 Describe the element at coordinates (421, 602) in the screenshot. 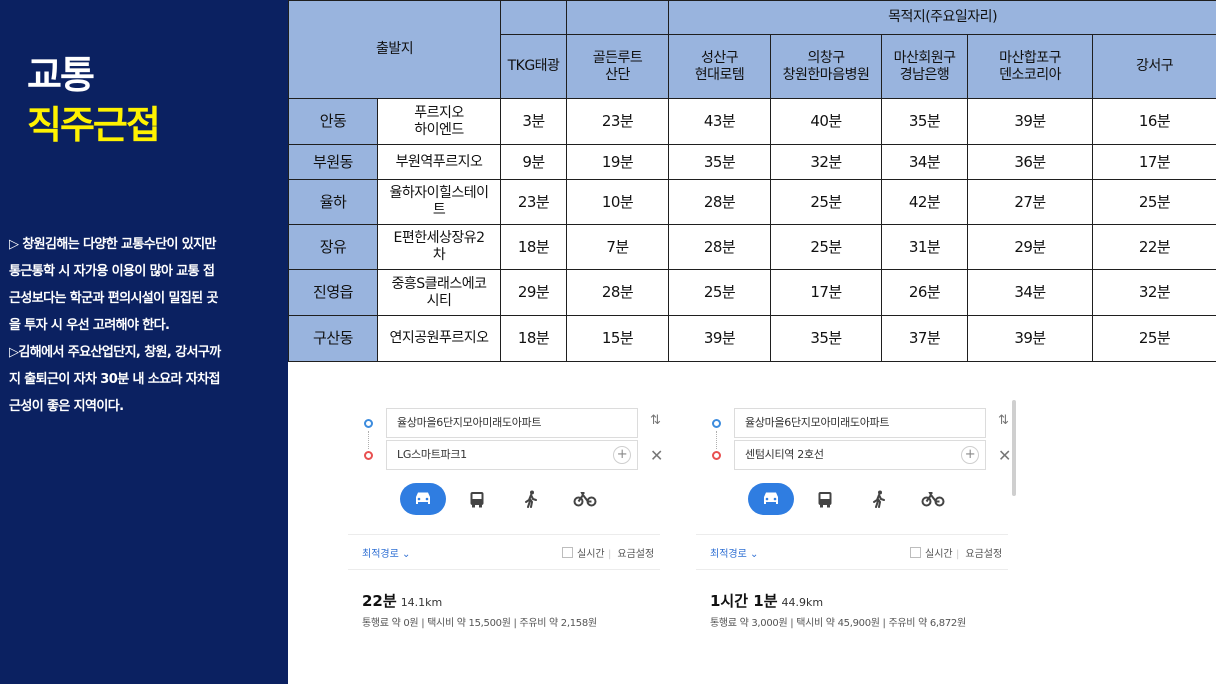

I see `route-distance: 14.1km` at that location.